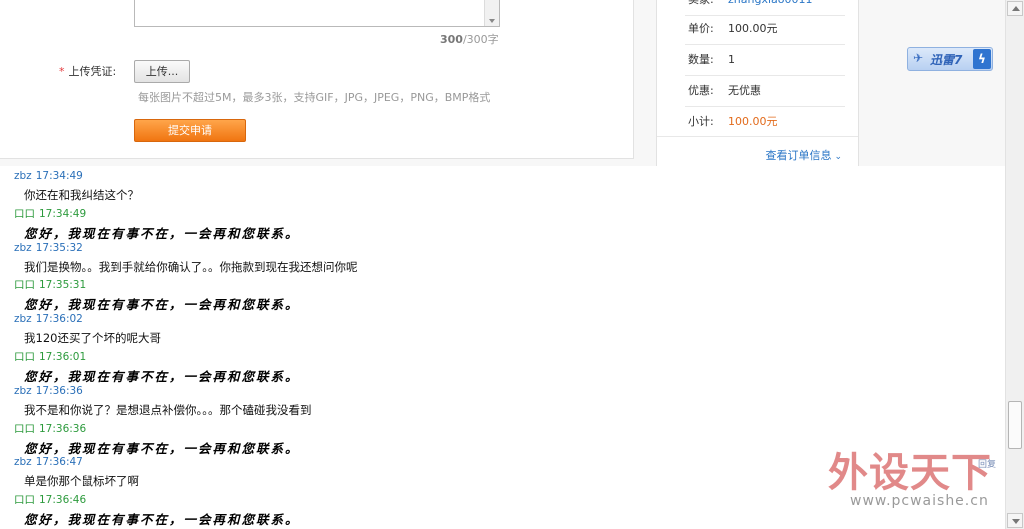 This screenshot has height=529, width=1024. Describe the element at coordinates (733, 121) in the screenshot. I see `order-row-subtotal: 小计: 100.00元` at that location.